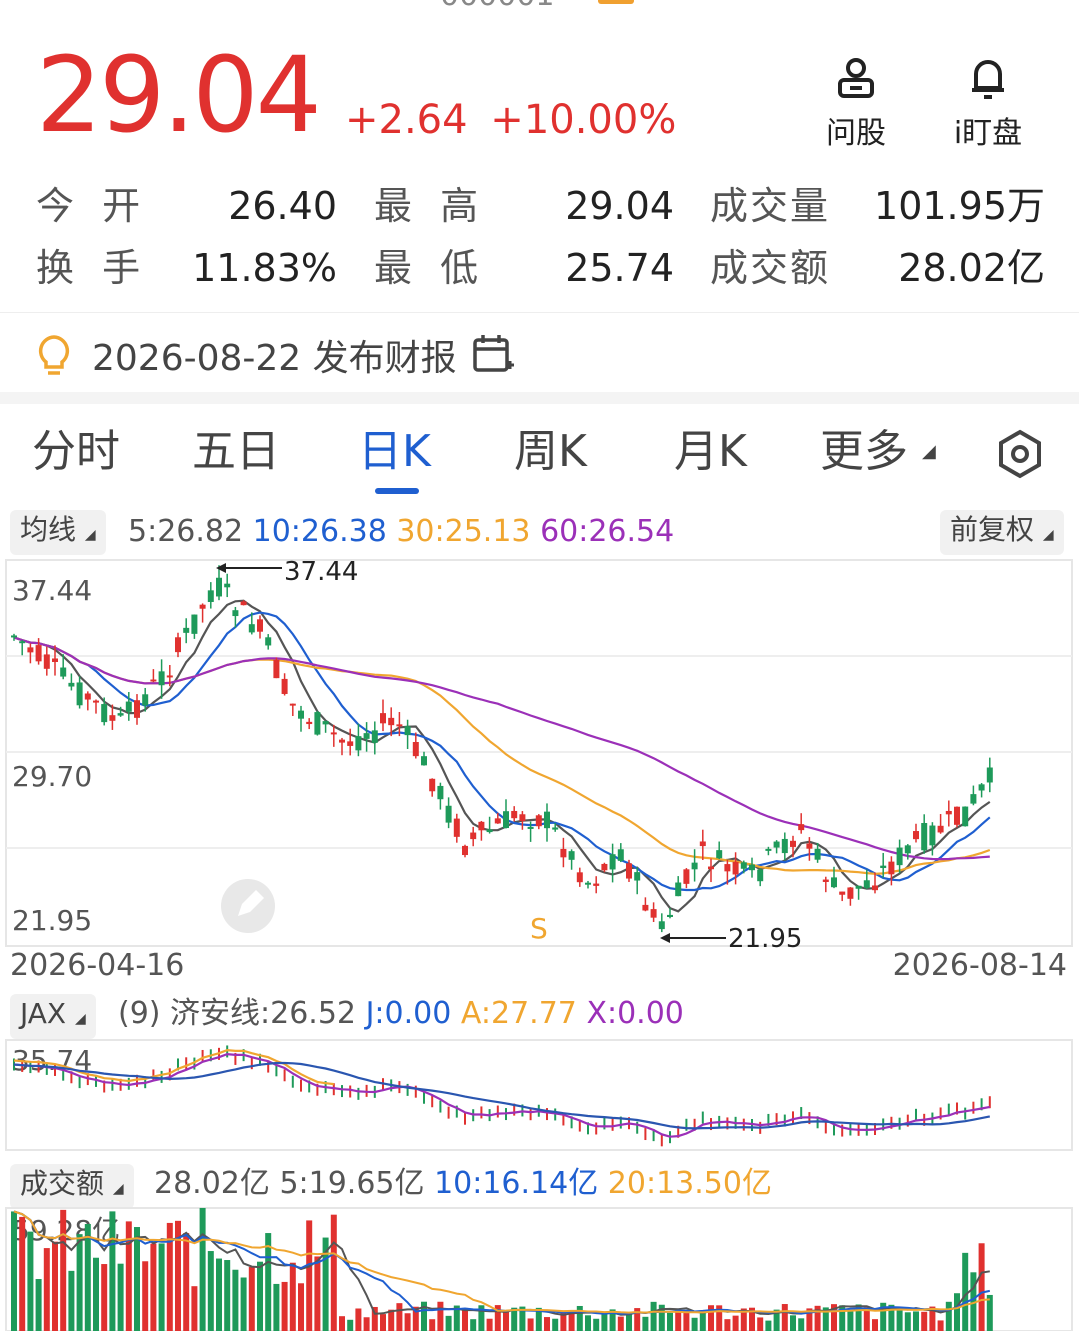  I want to click on section-divider, so click(539, 398).